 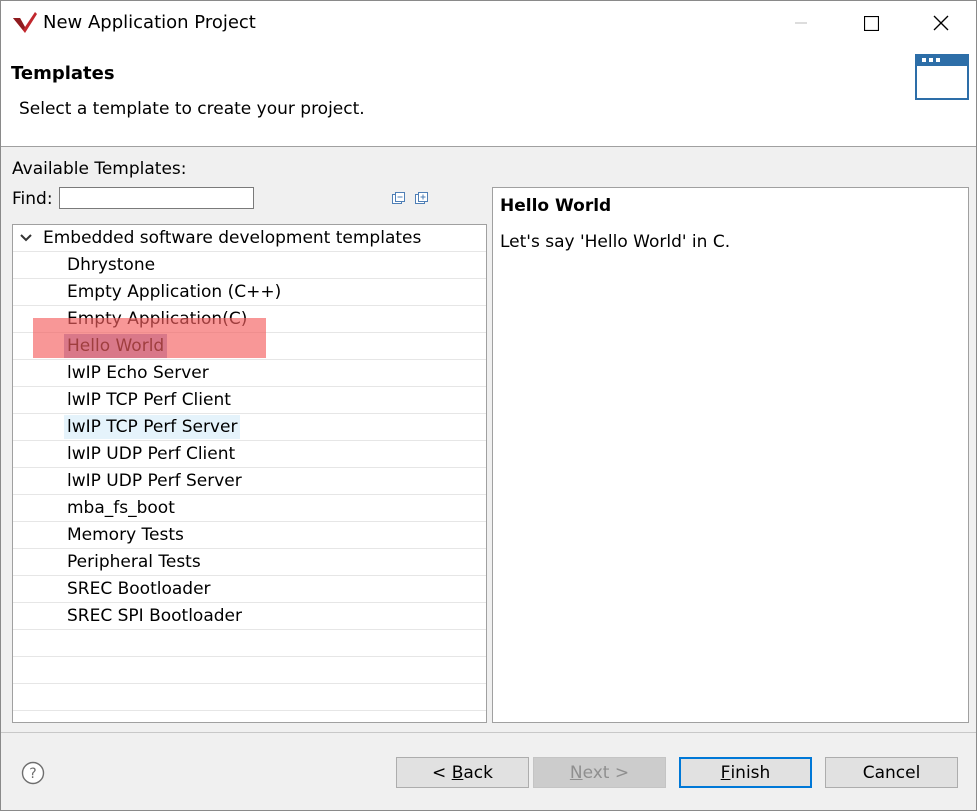 I want to click on available-templates-label: Available Templates:, so click(x=99, y=169).